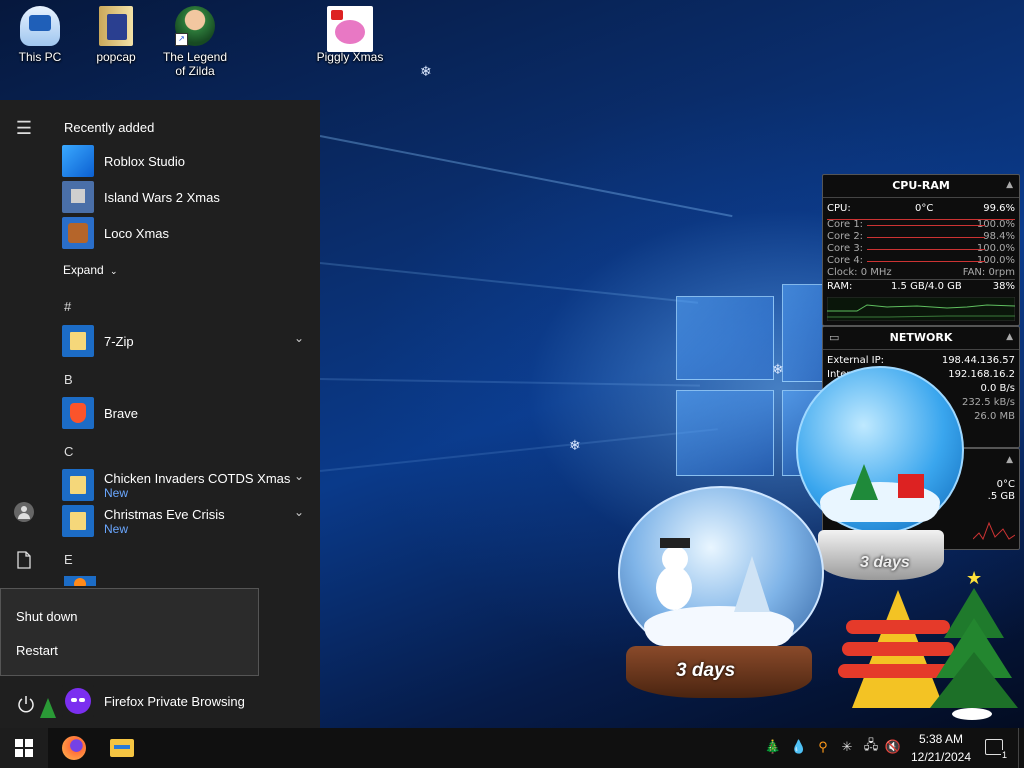 This screenshot has width=1024, height=768. I want to click on desktop-icon-label: The Legend of Zilda, so click(195, 64).